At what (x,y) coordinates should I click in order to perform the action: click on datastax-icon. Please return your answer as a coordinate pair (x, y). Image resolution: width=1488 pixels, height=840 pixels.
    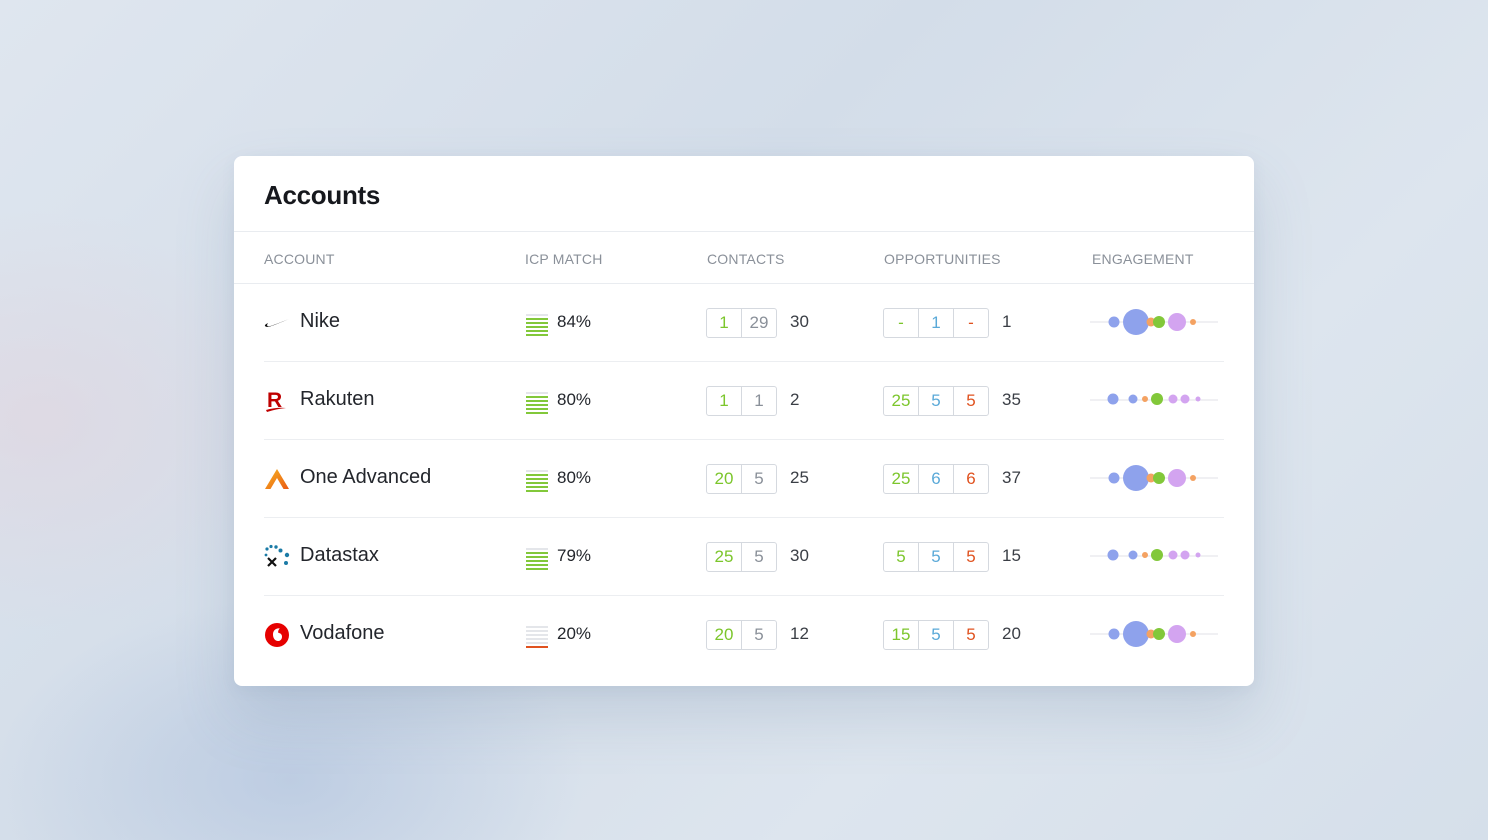
    Looking at the image, I should click on (277, 557).